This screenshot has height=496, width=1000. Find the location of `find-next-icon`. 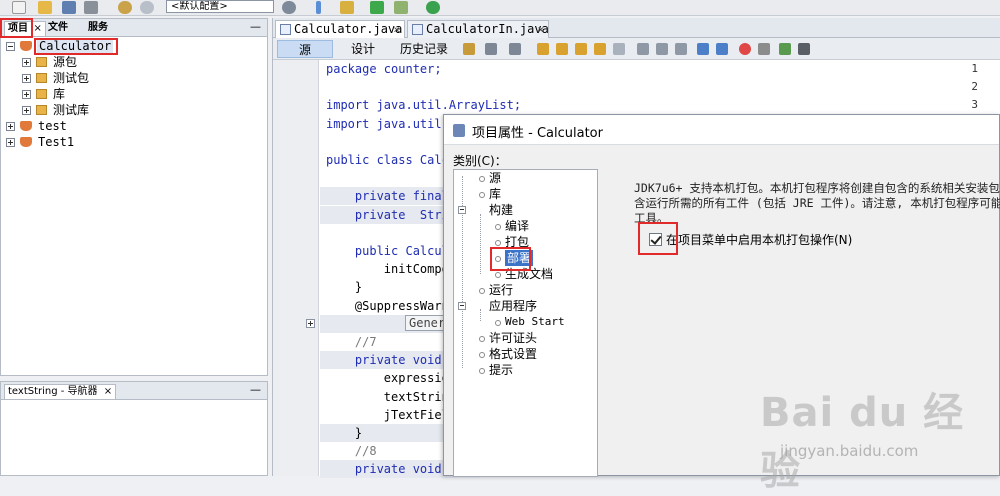

find-next-icon is located at coordinates (581, 49).